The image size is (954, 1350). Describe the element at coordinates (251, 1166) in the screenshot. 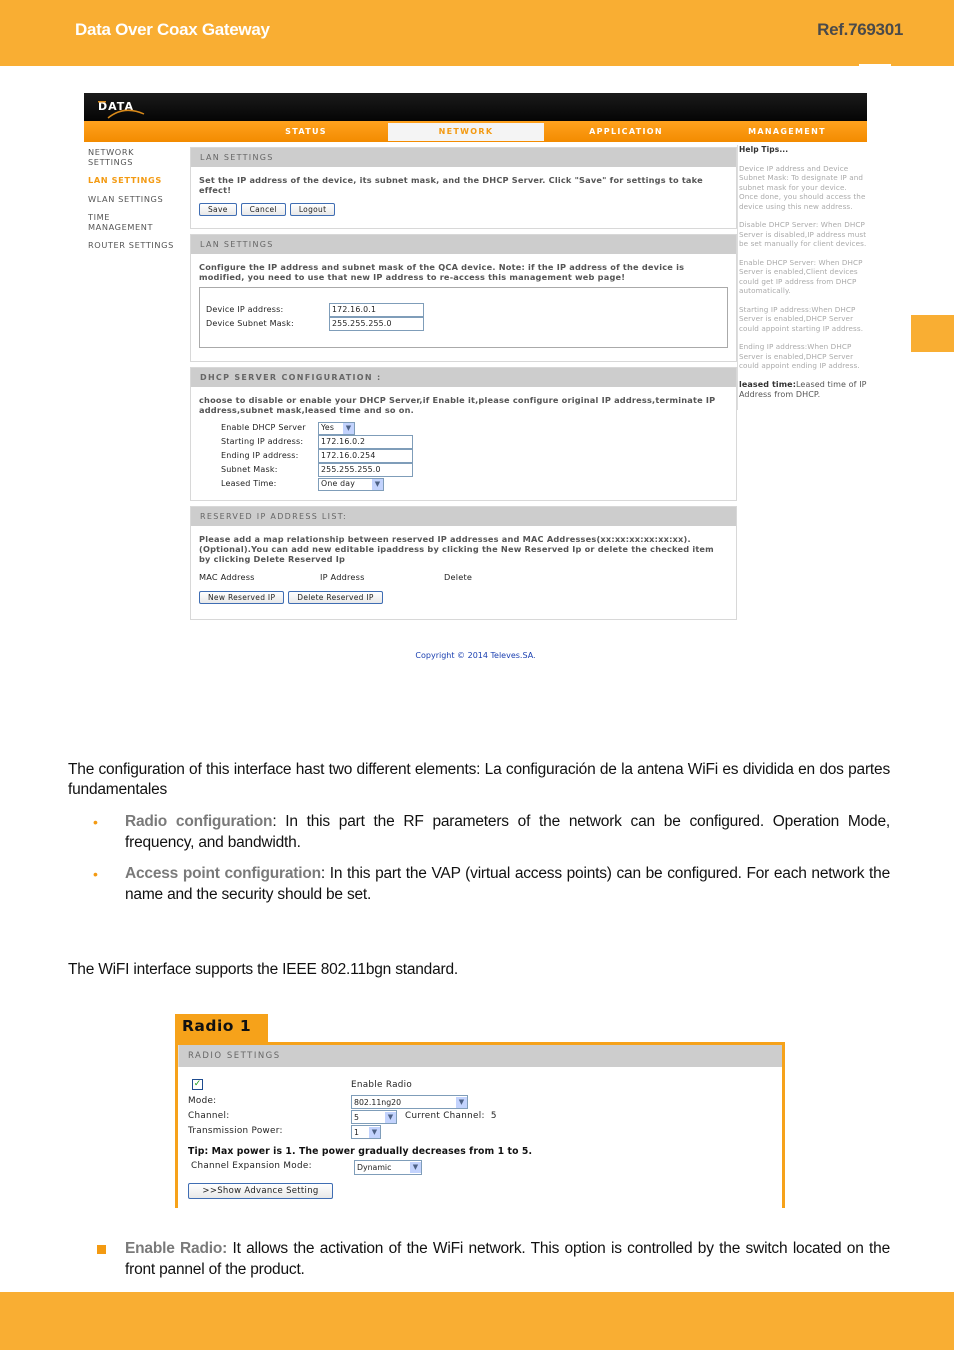

I see `channel-expansion-label: Channel Expansion Mode:` at that location.